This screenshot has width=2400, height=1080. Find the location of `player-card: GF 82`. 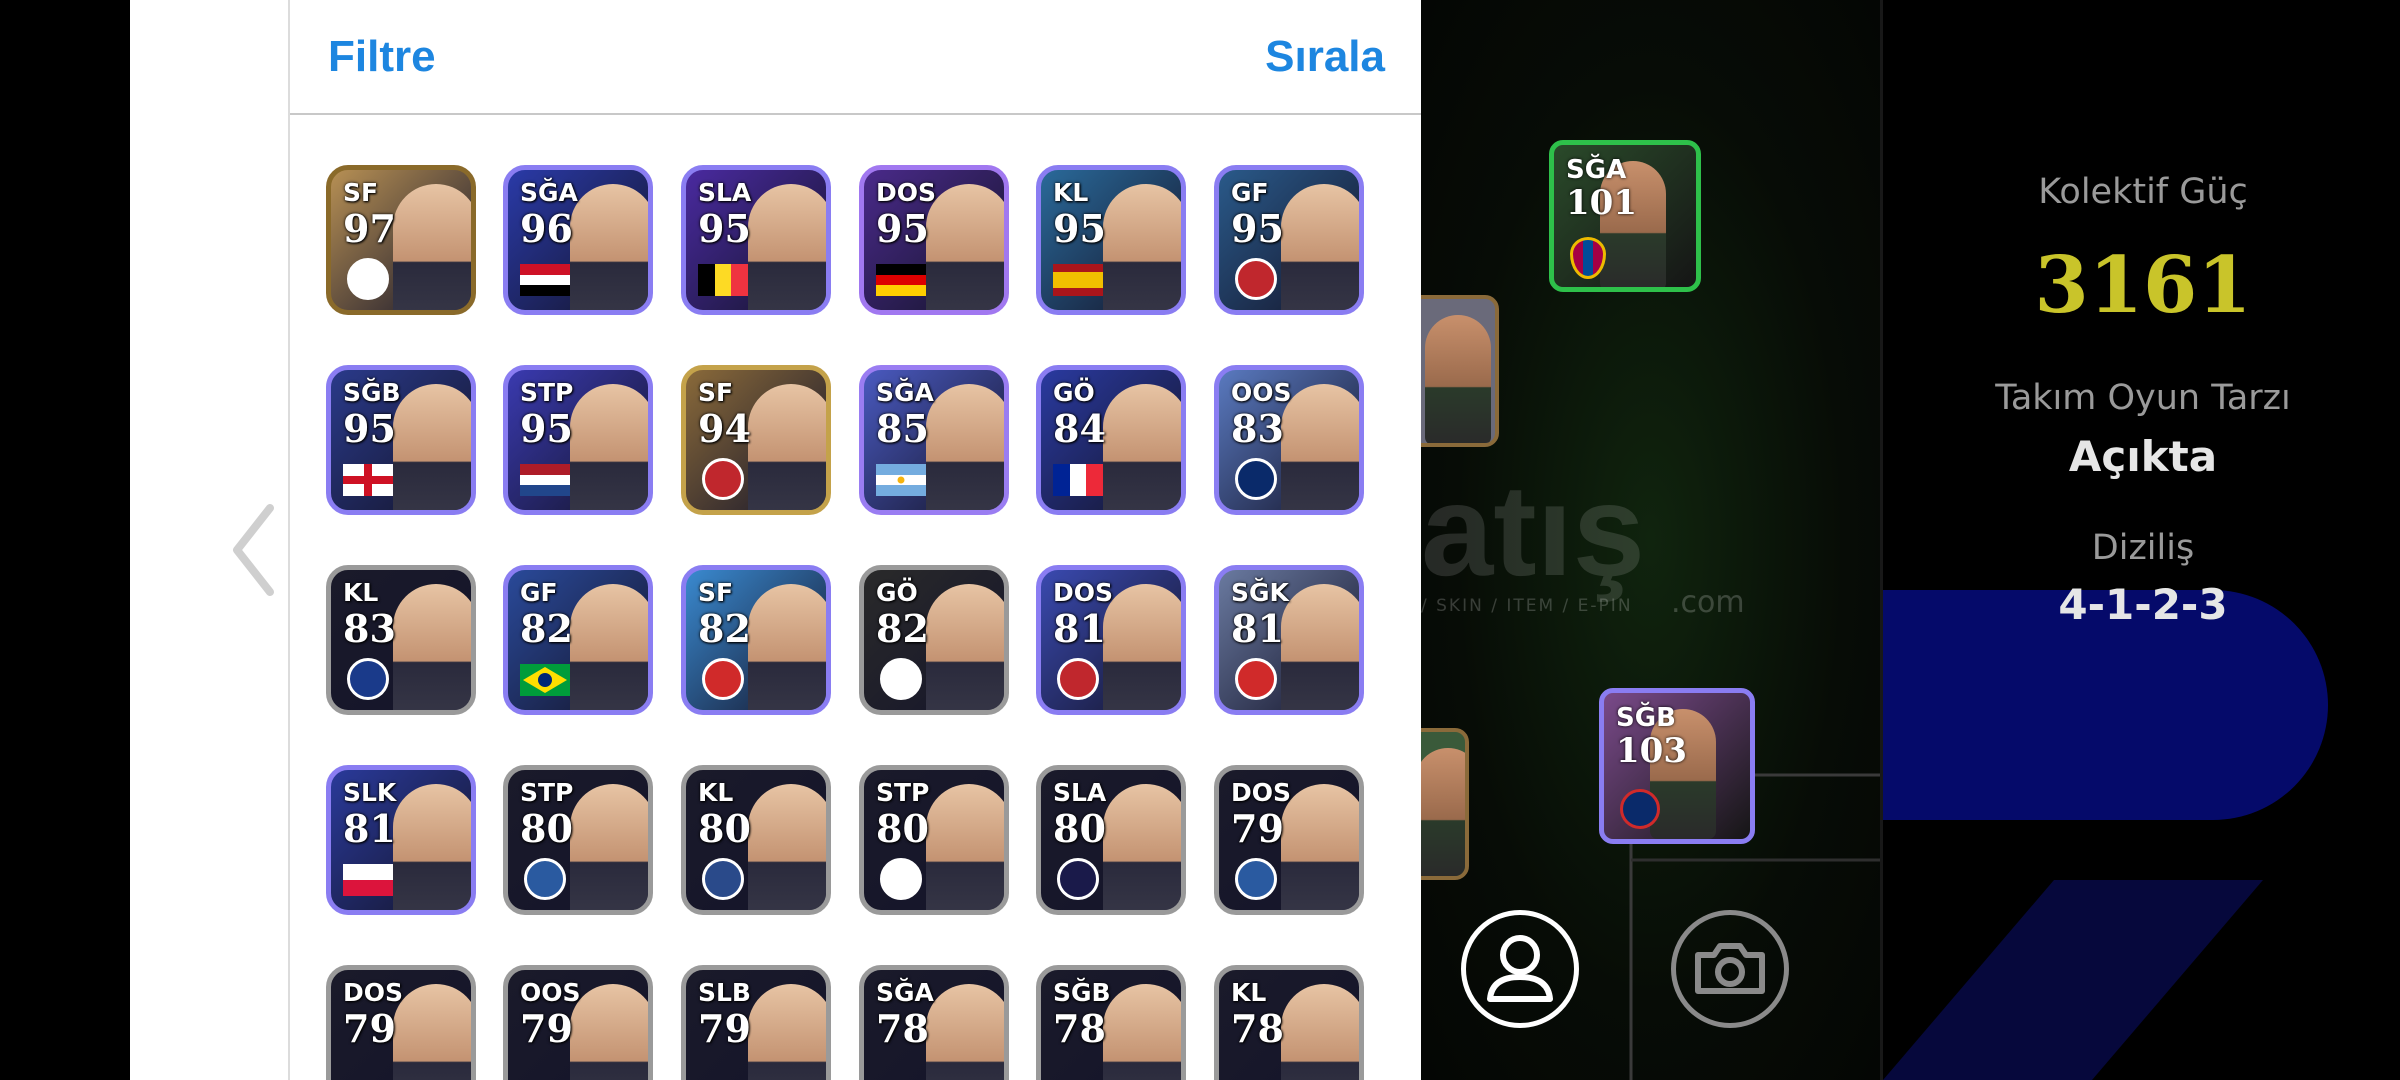

player-card: GF 82 is located at coordinates (578, 640).